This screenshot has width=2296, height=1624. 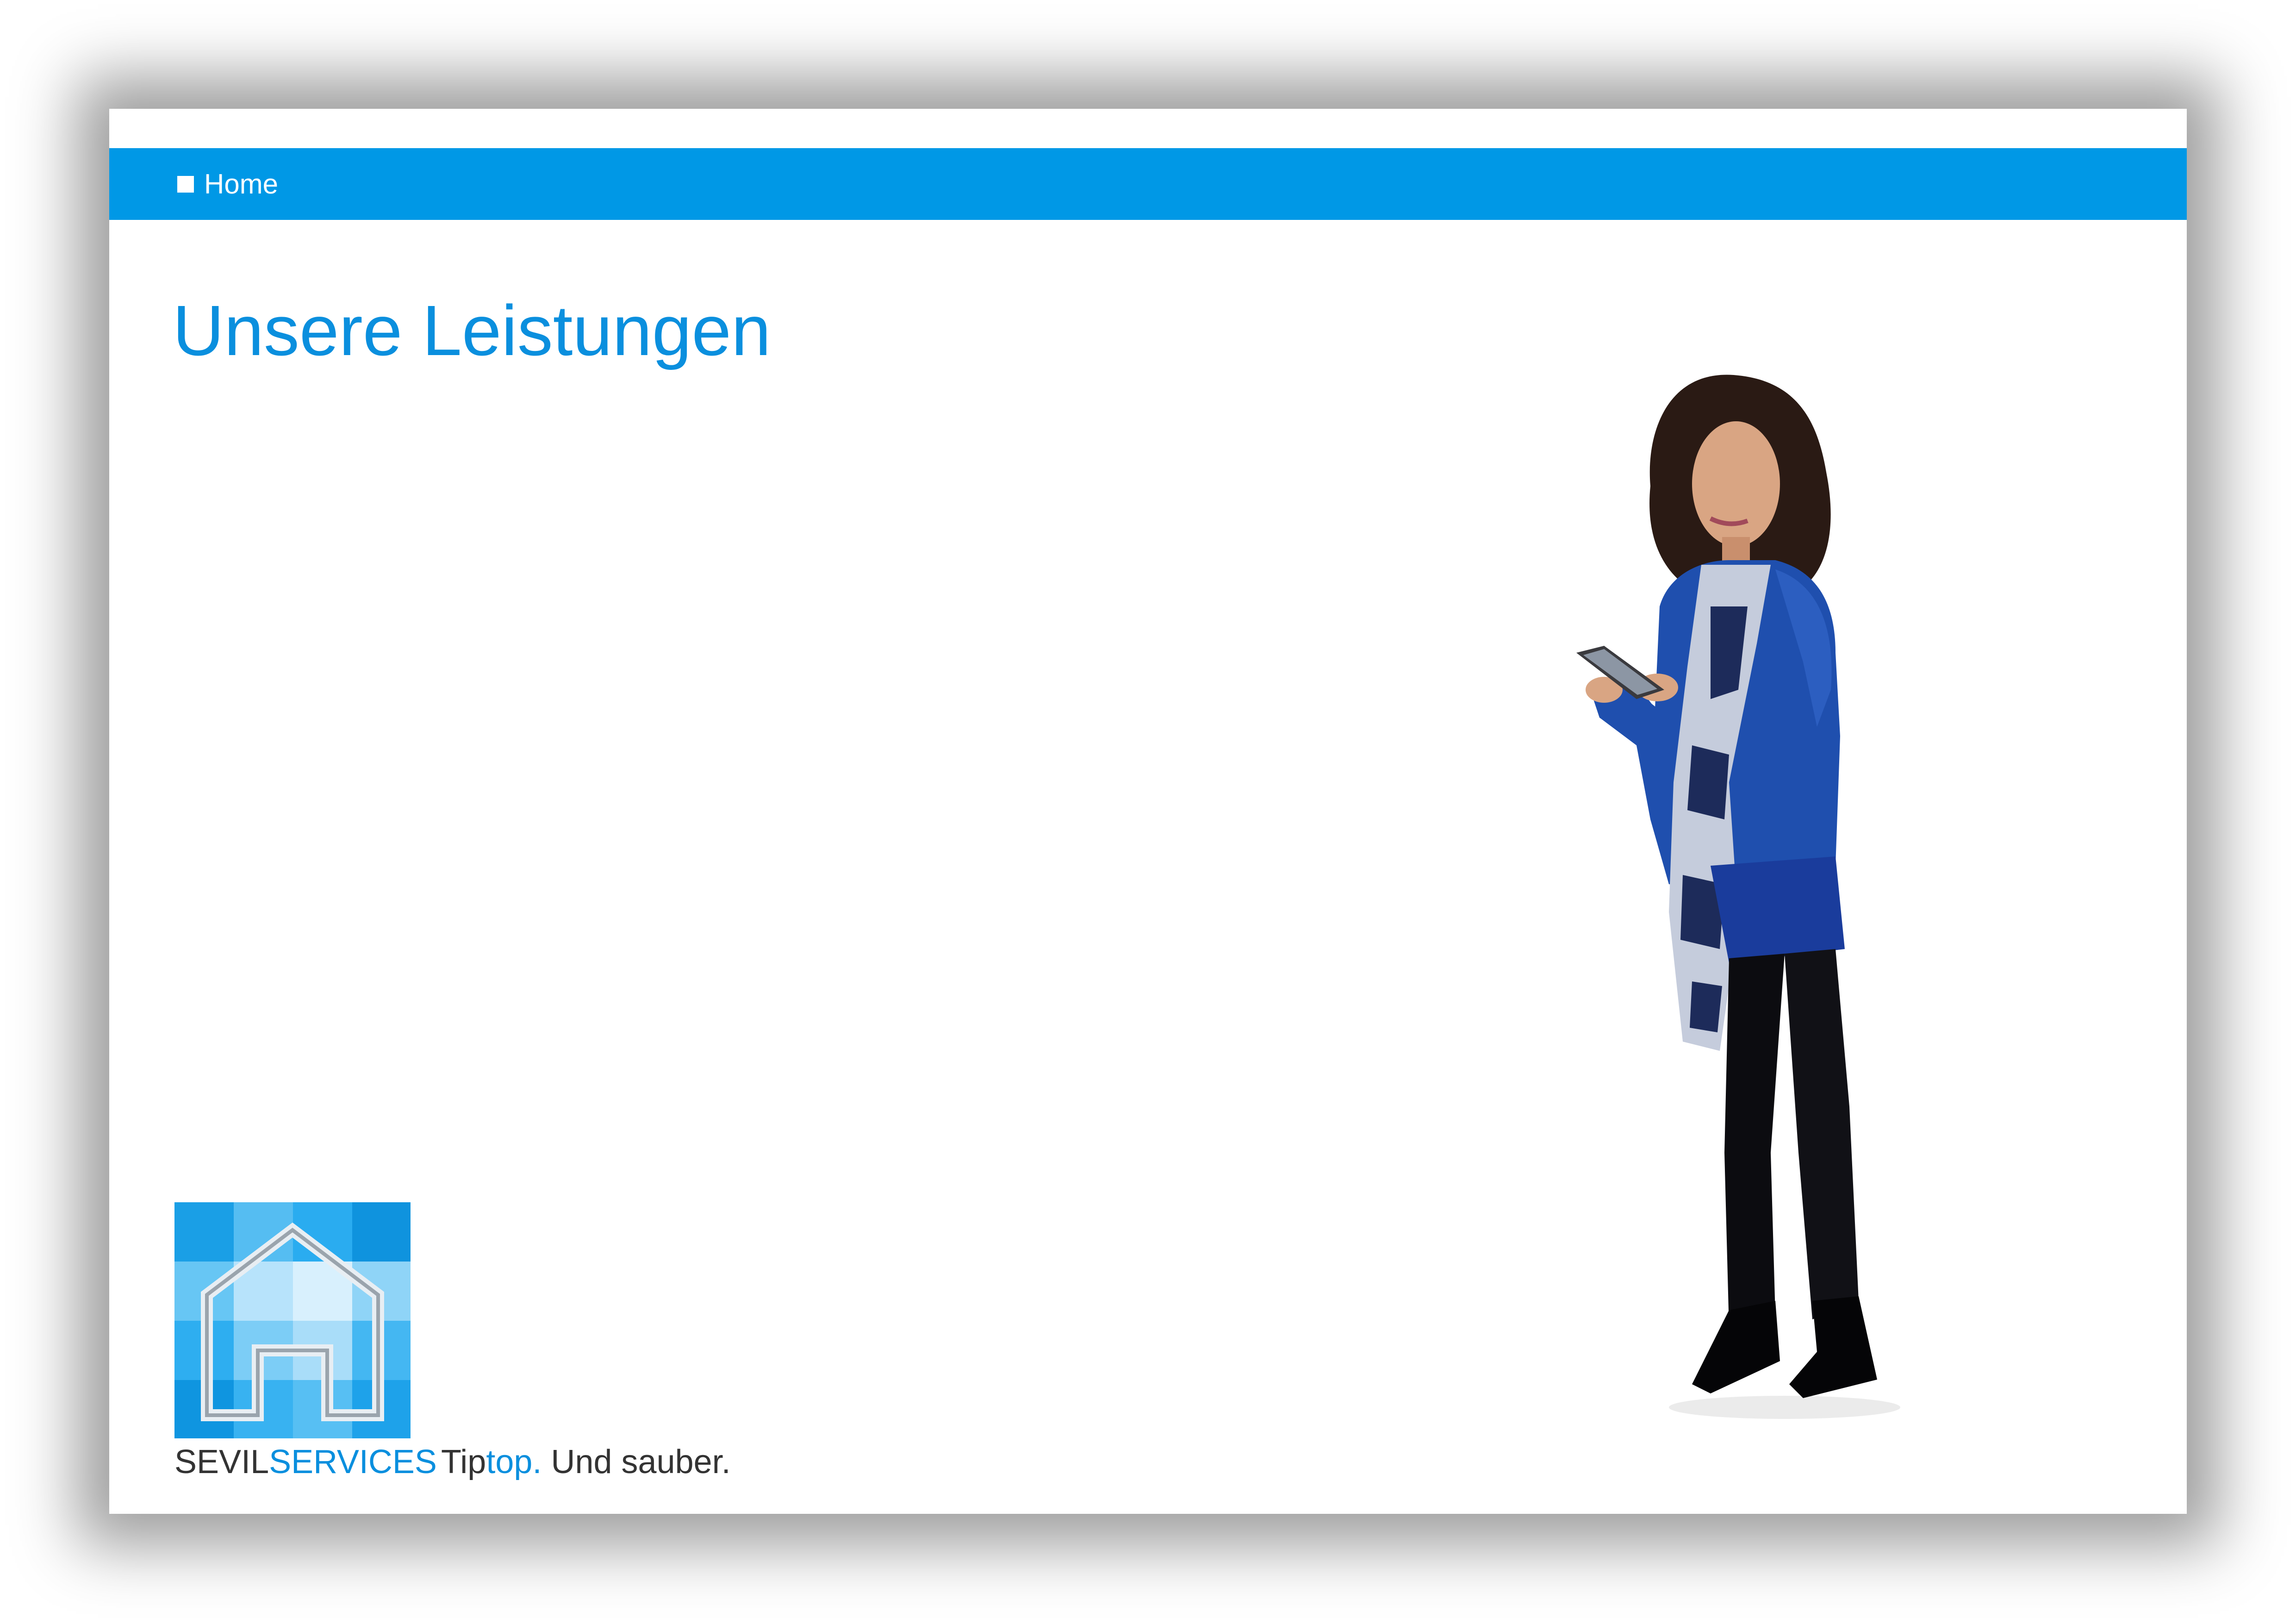 I want to click on tagline-part-1: Tip, so click(x=463, y=1461).